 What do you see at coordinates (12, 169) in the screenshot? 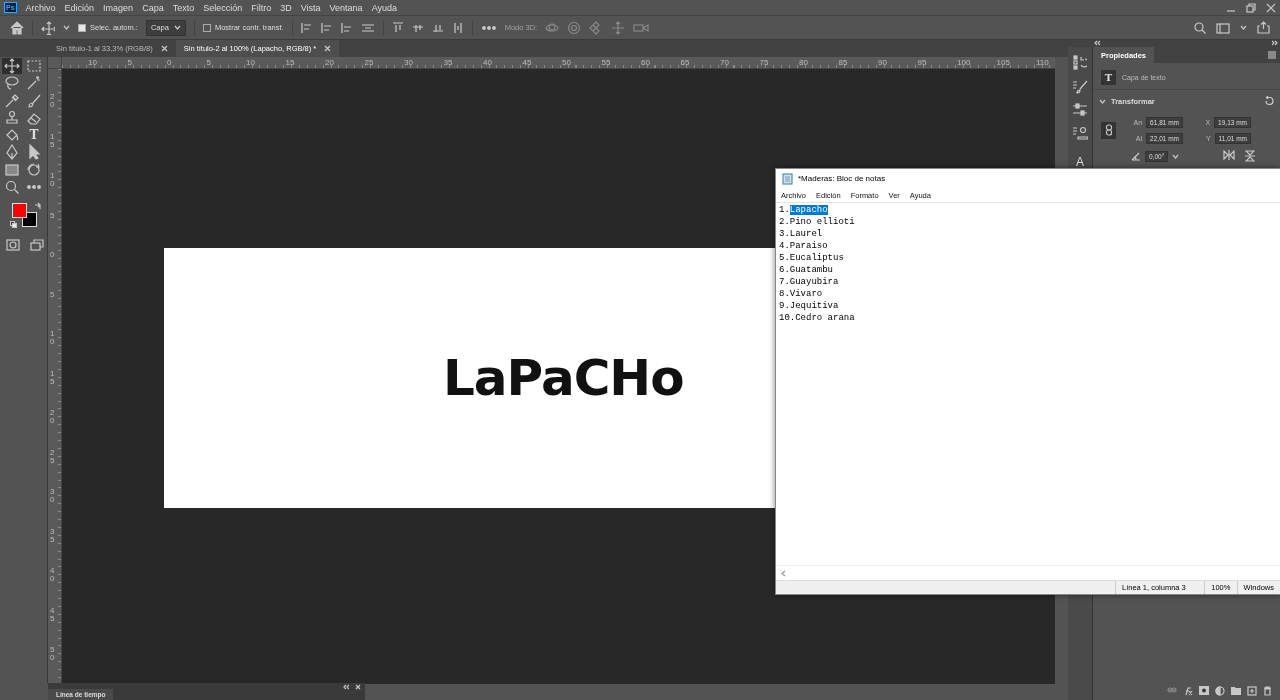
I see `rectangle-icon` at bounding box center [12, 169].